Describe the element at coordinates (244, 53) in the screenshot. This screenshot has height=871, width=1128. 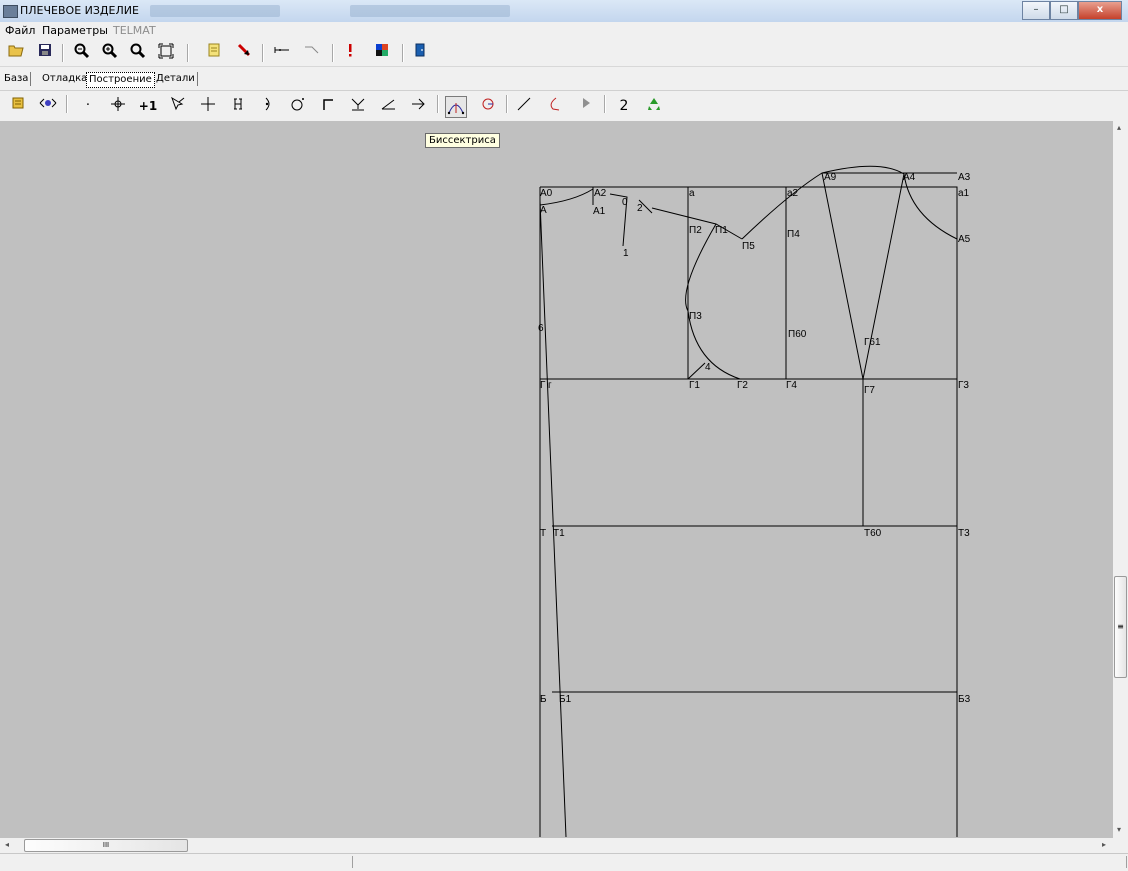
I see `pointer-arrow-icon` at that location.